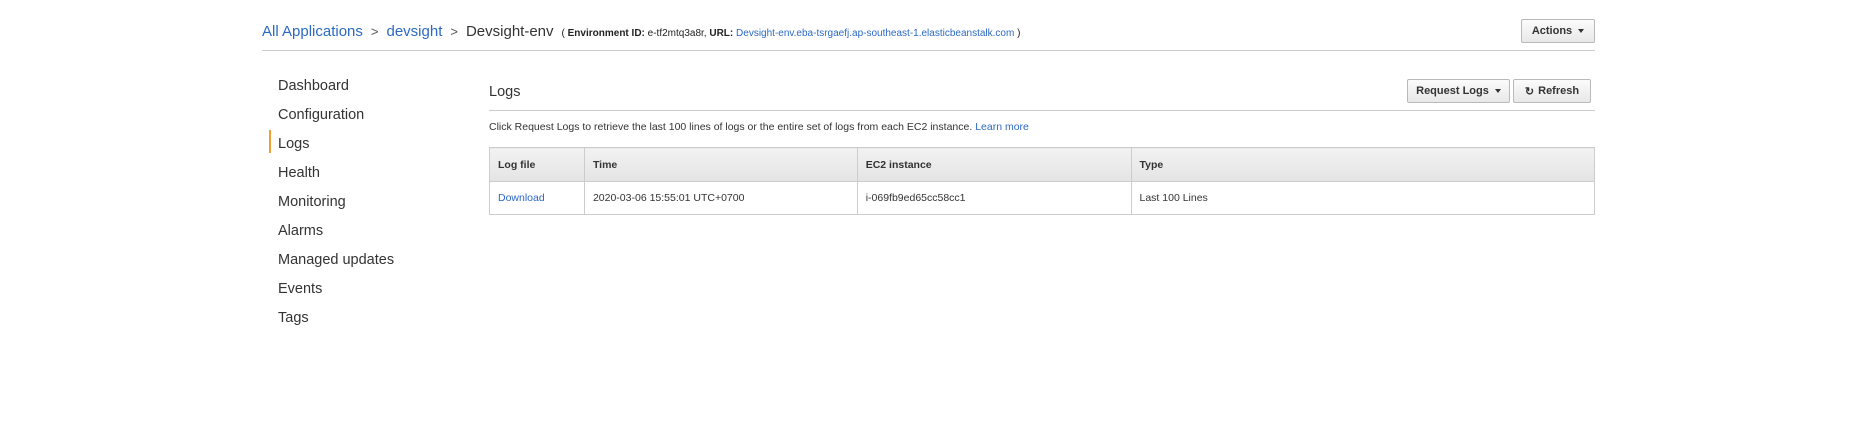  Describe the element at coordinates (363, 235) in the screenshot. I see `sidebar-item-alarms: Alarms` at that location.